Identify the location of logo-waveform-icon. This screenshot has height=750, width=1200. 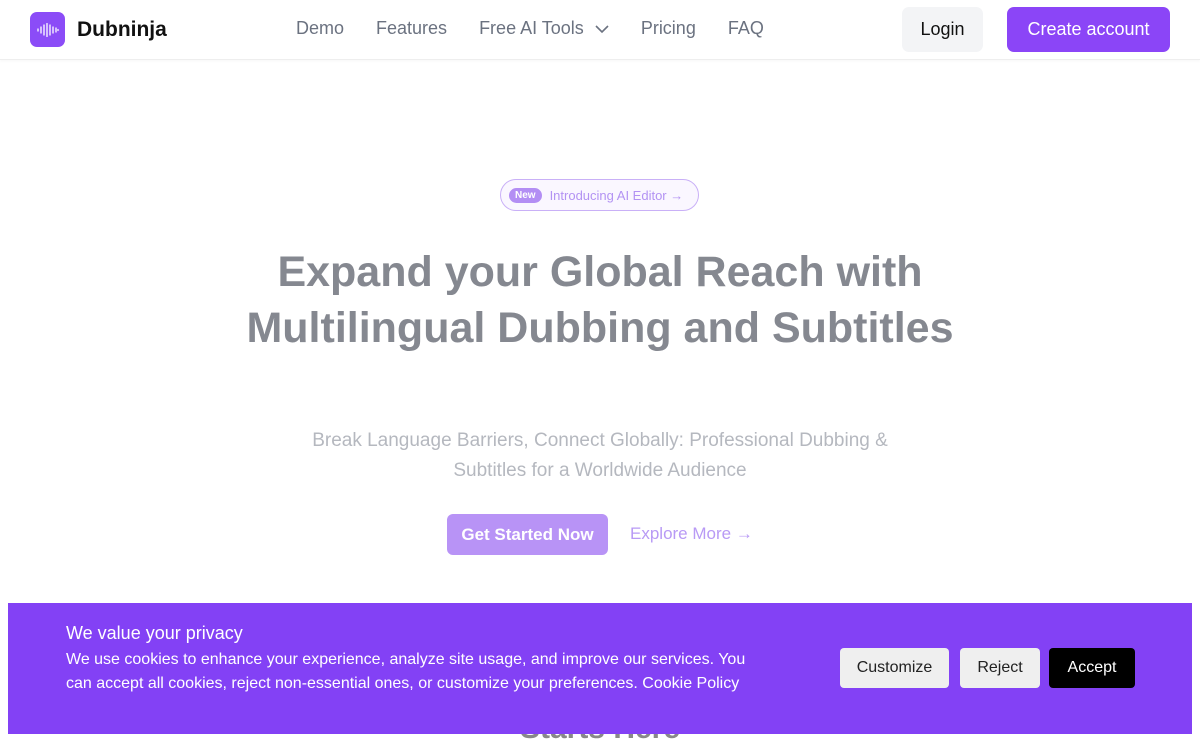
(47, 29).